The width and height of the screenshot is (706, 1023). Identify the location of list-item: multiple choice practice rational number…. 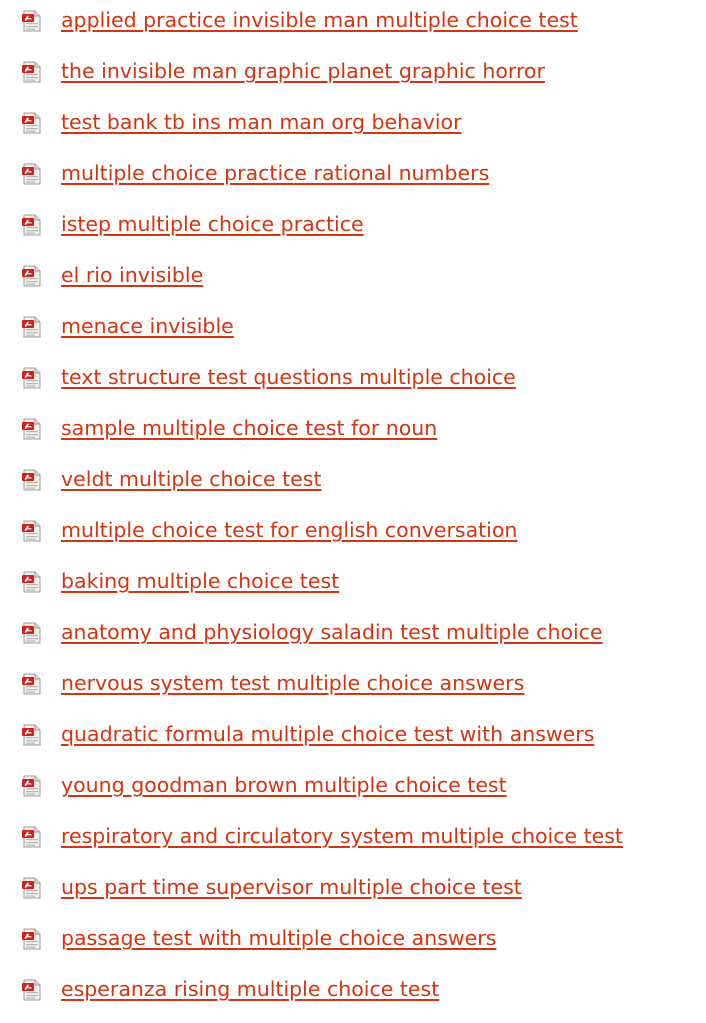
(353, 178).